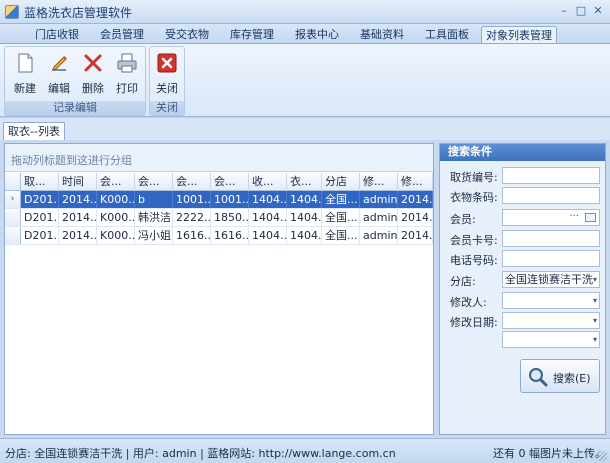 This screenshot has width=610, height=463. Describe the element at coordinates (551, 320) in the screenshot. I see `modify-date-from: ▾` at that location.